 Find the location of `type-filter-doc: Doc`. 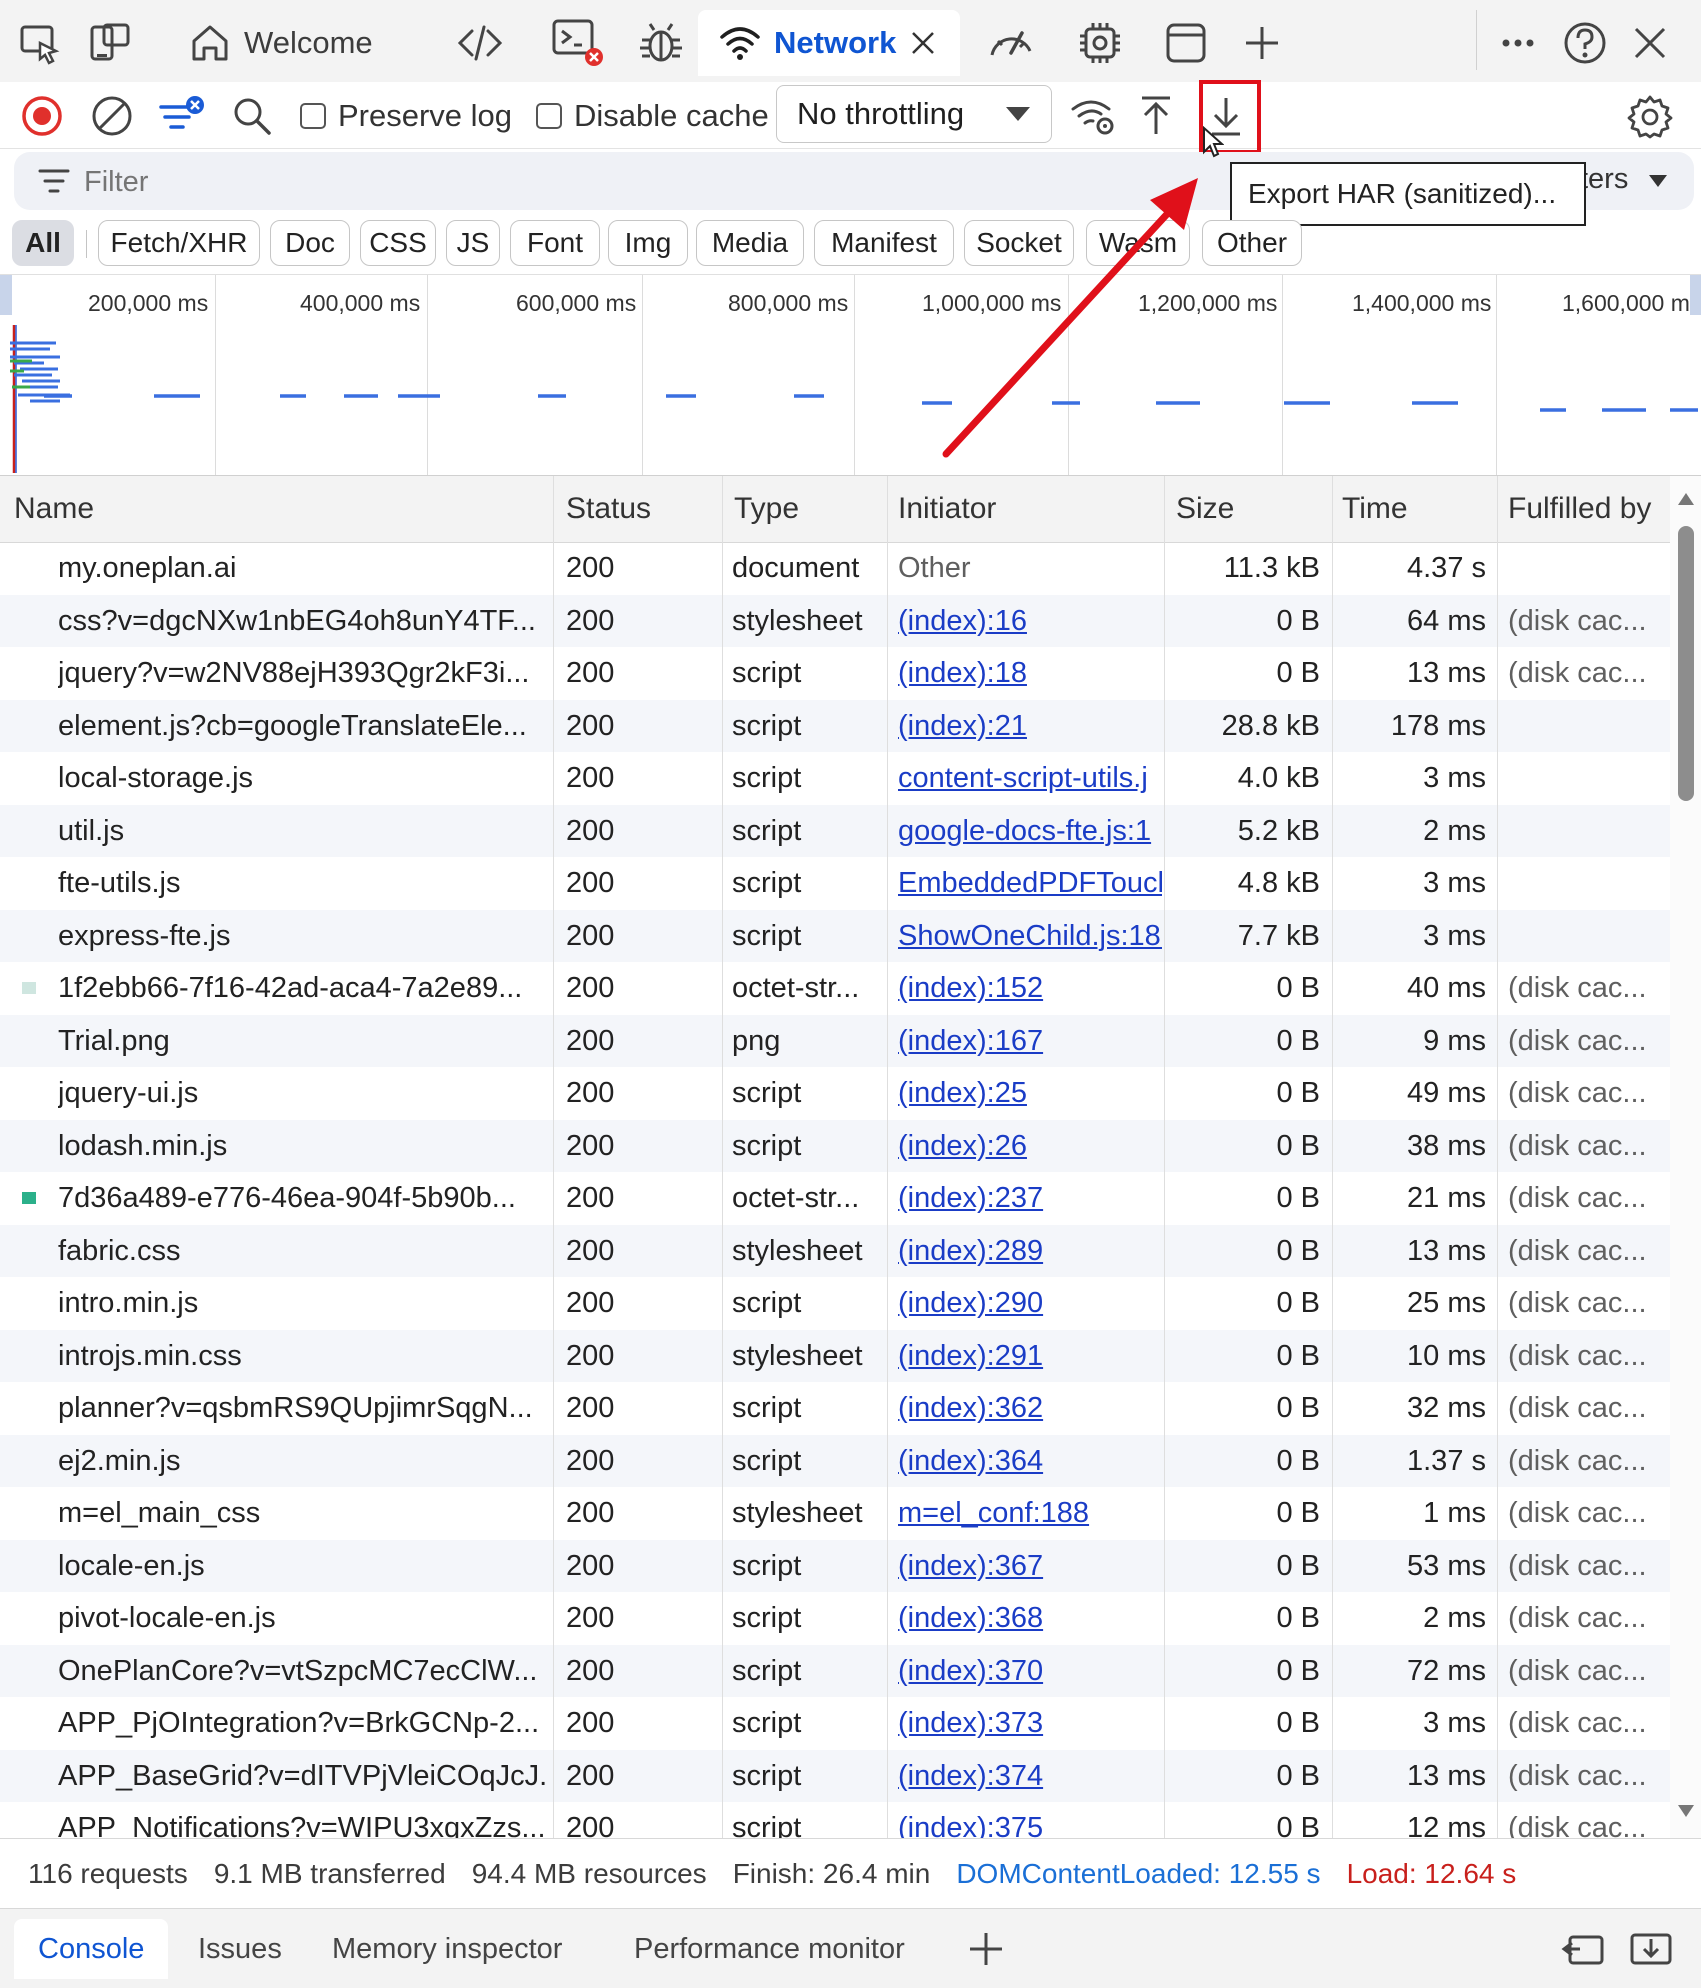

type-filter-doc: Doc is located at coordinates (310, 243).